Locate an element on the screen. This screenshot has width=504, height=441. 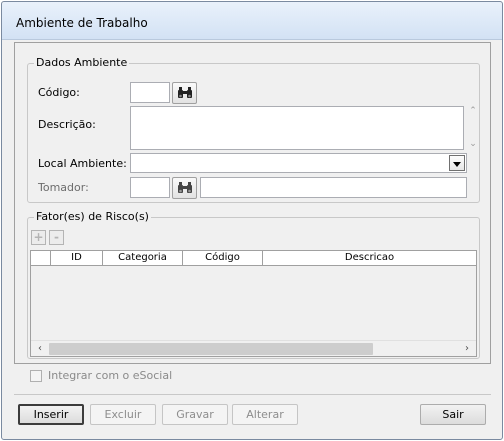
codigo-search-button is located at coordinates (184, 93).